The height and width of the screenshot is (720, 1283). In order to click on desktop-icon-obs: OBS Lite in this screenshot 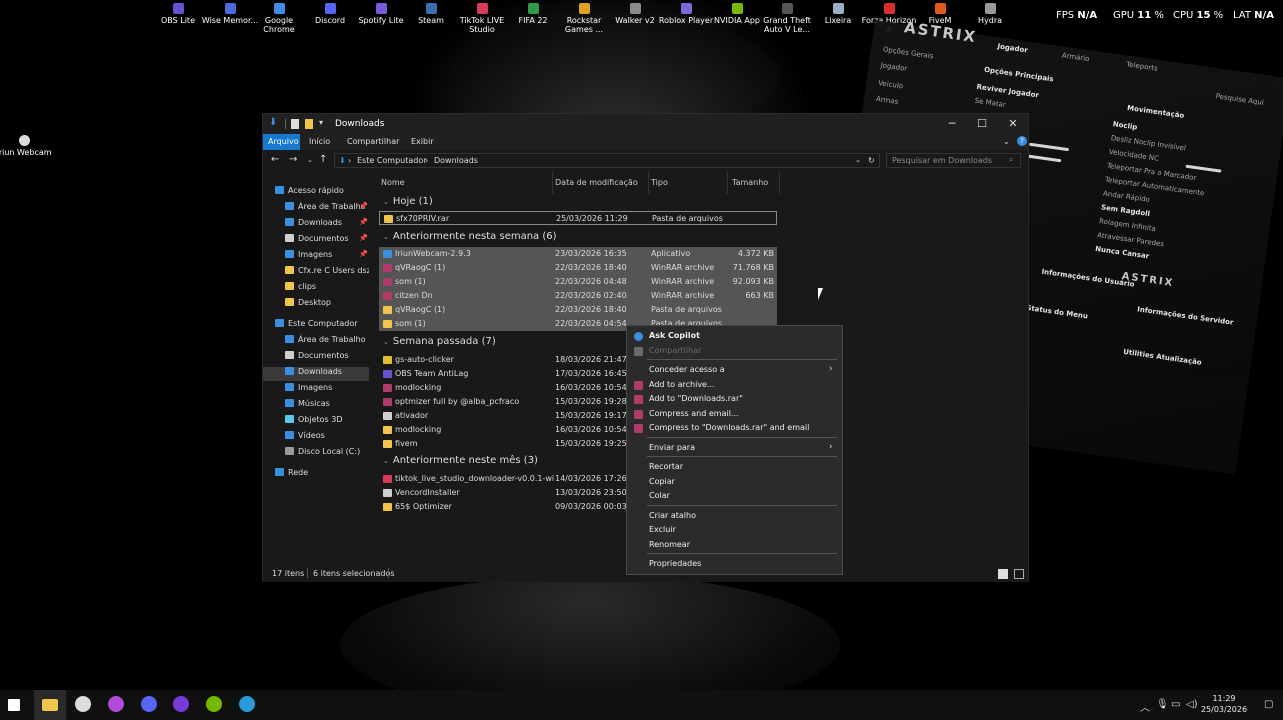, I will do `click(178, 12)`.